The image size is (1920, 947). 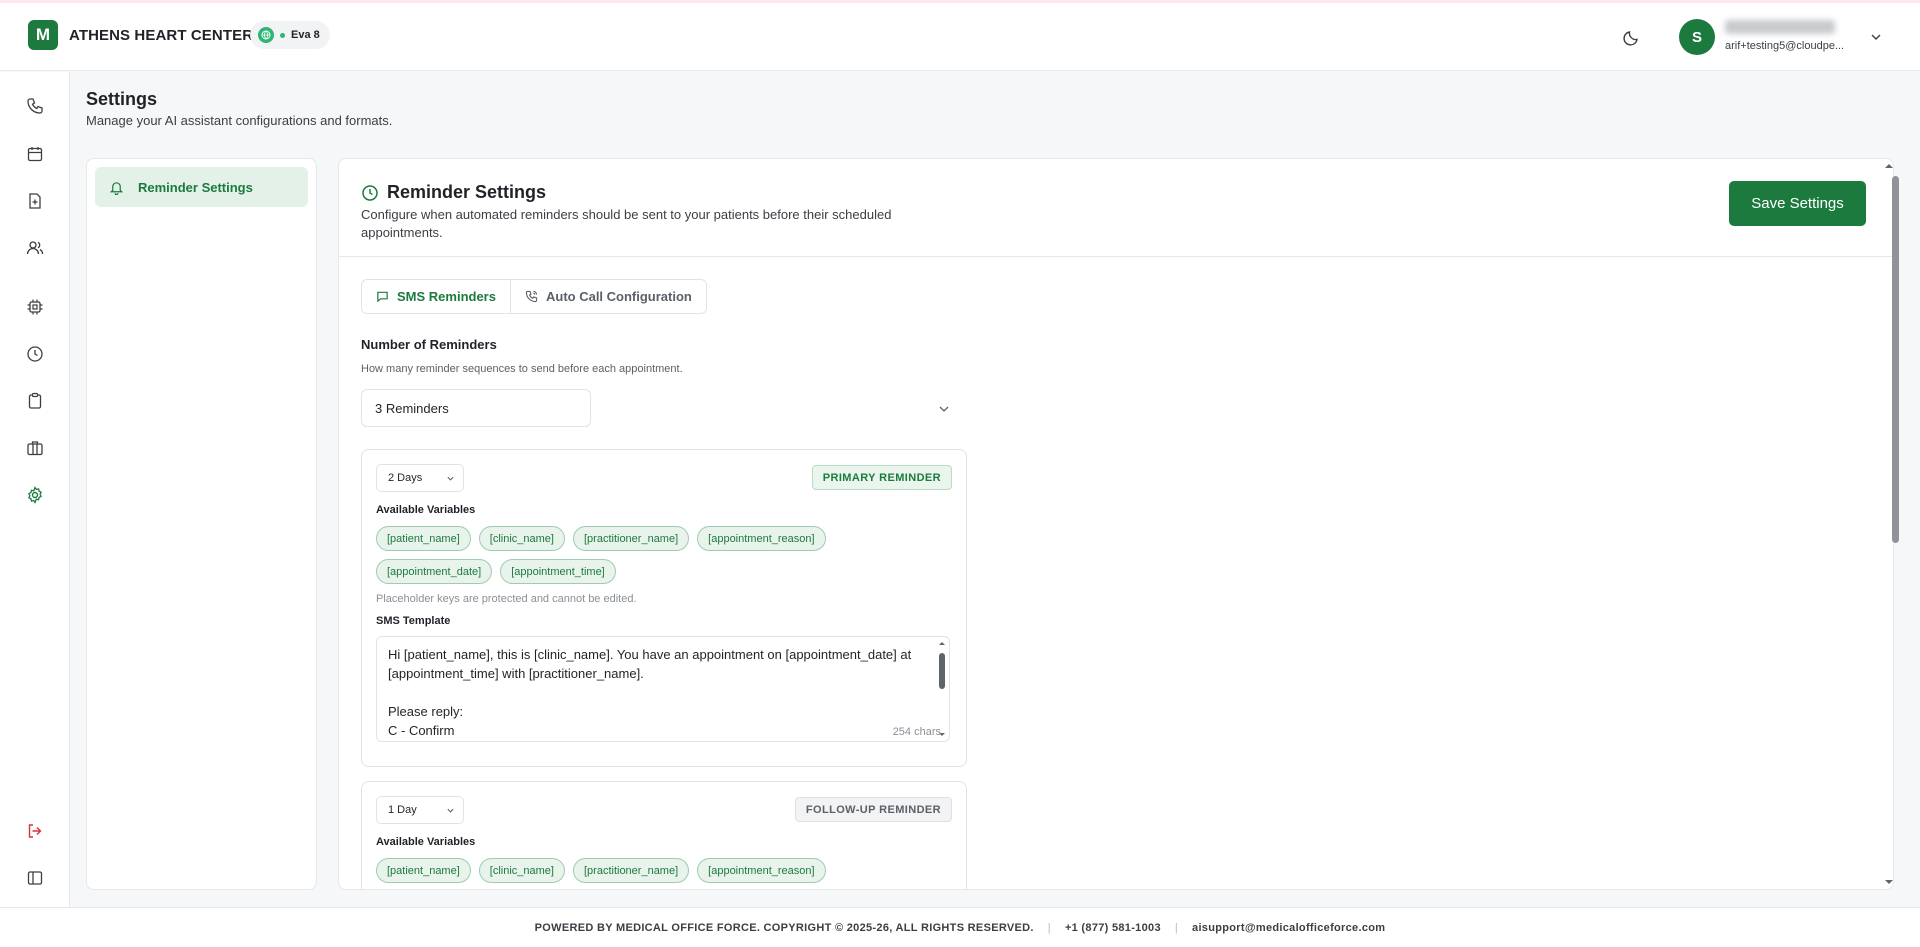 I want to click on status-dot, so click(x=282, y=35).